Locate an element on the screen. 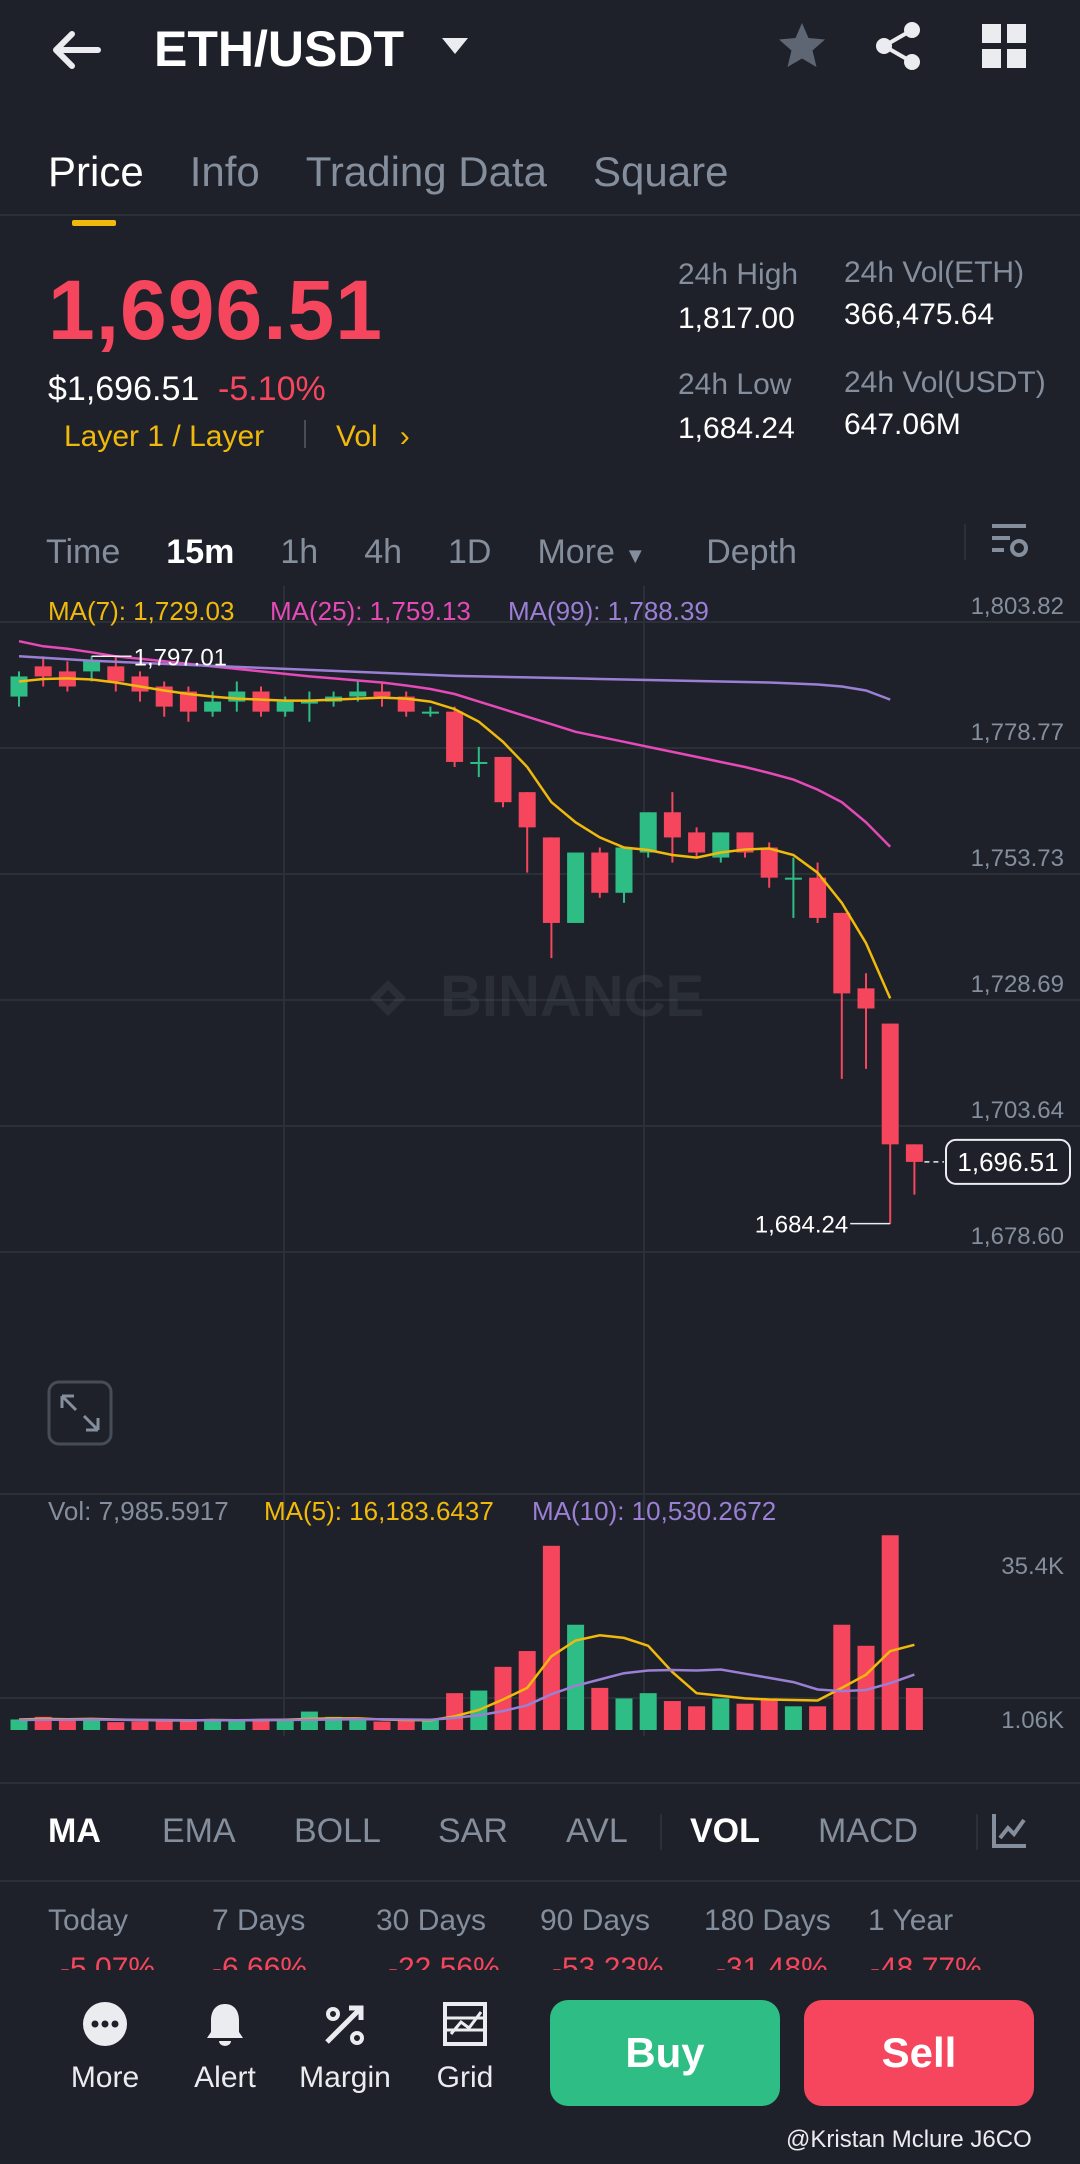 The width and height of the screenshot is (1080, 2164). interval-selector: Time 15m 1h 4h 1D More ▼ Depth is located at coordinates (444, 552).